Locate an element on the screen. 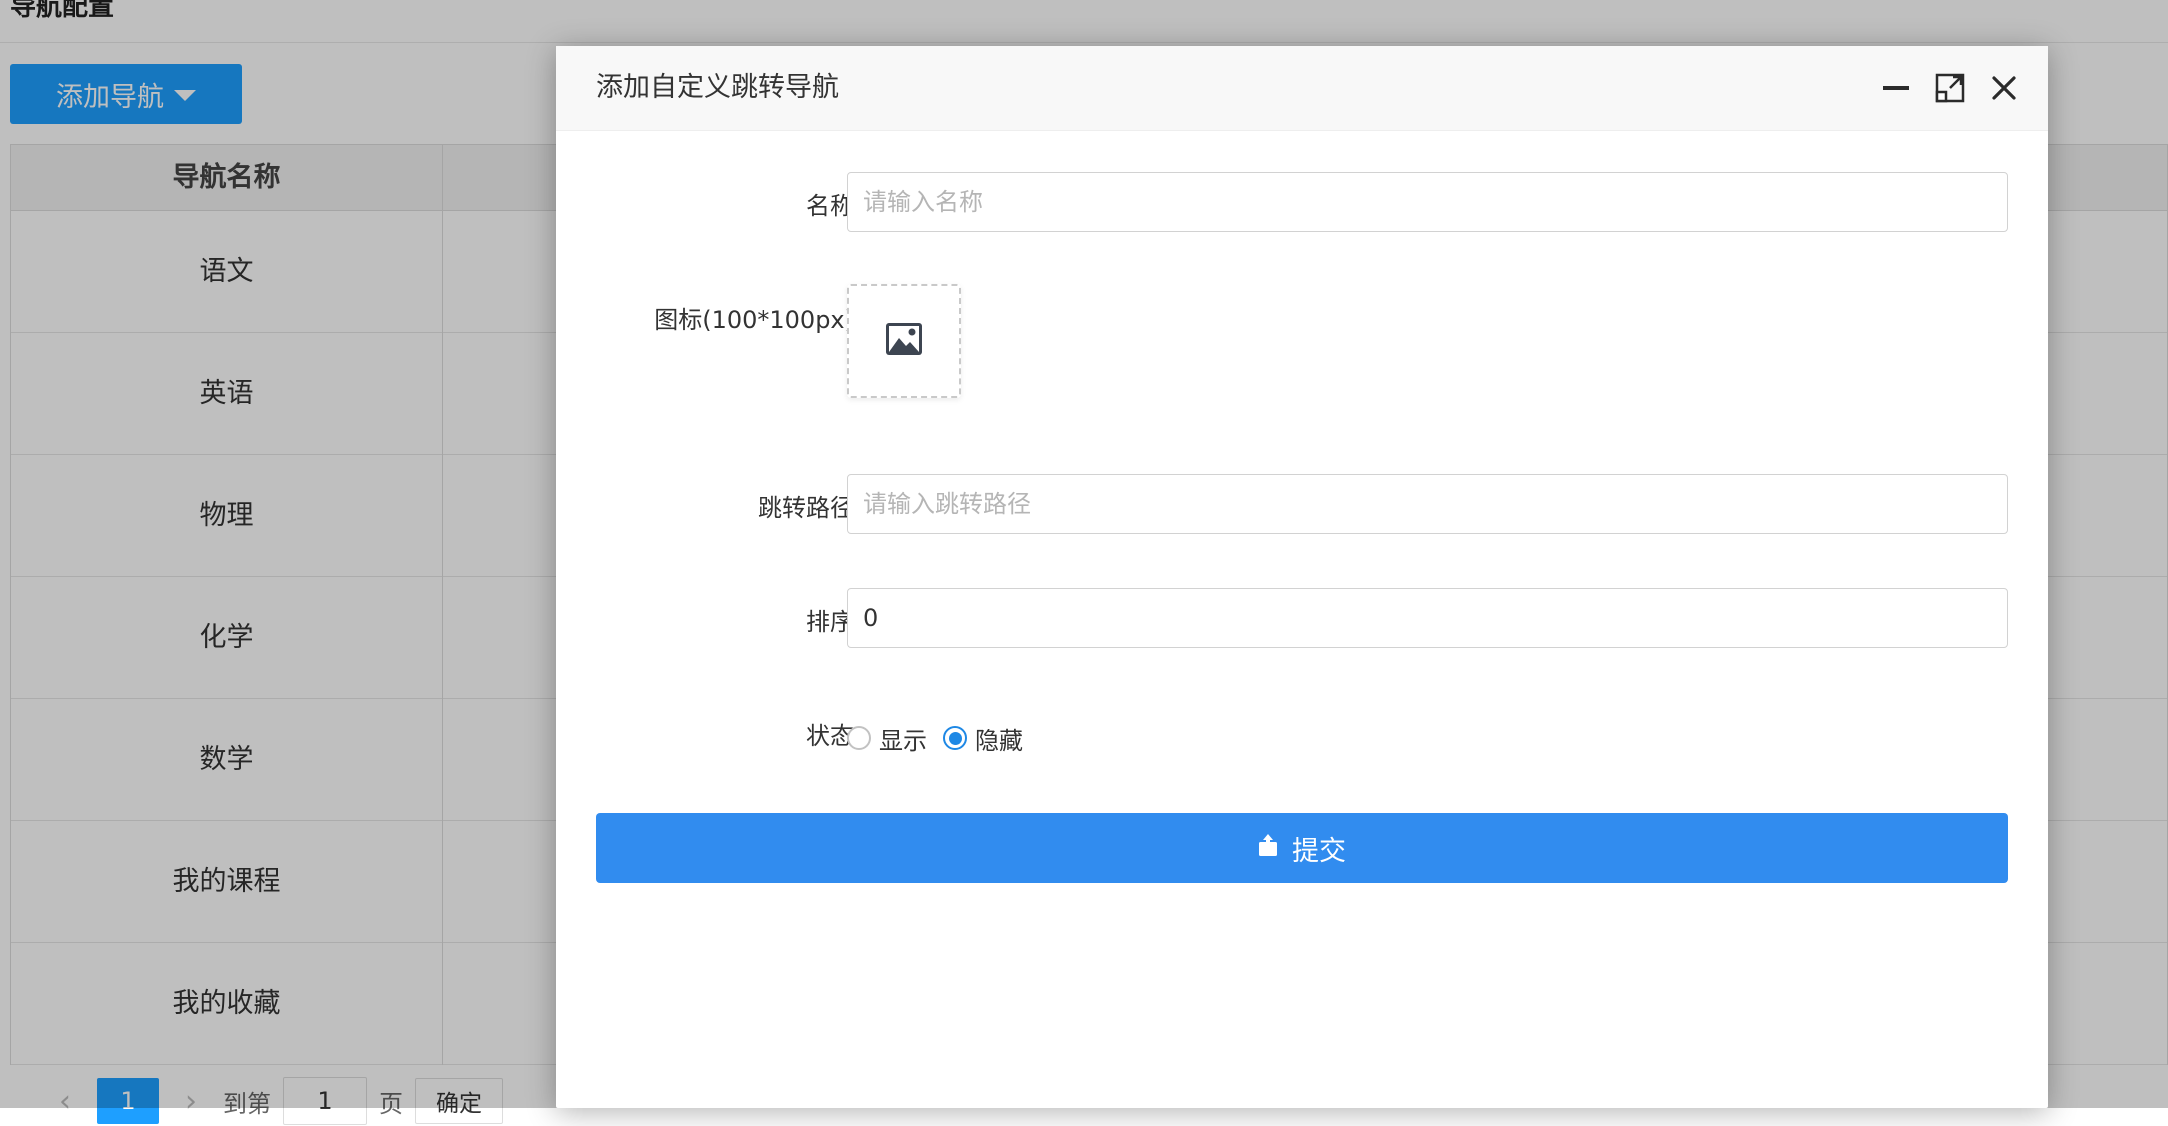 This screenshot has height=1126, width=2168. sort-input is located at coordinates (1427, 618).